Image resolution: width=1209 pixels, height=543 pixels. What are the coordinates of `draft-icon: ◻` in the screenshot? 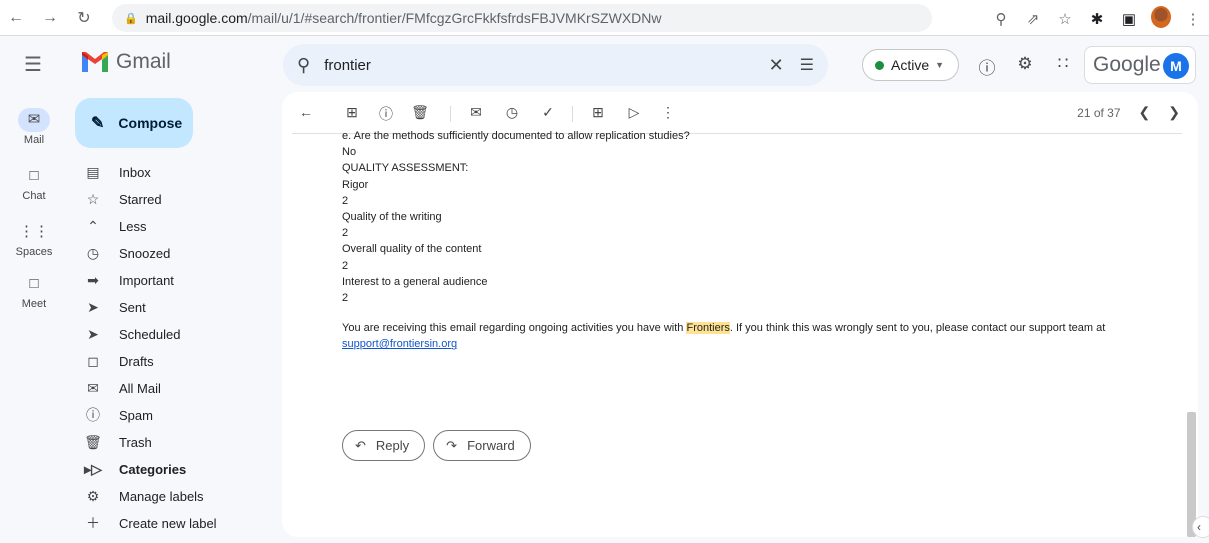 It's located at (93, 360).